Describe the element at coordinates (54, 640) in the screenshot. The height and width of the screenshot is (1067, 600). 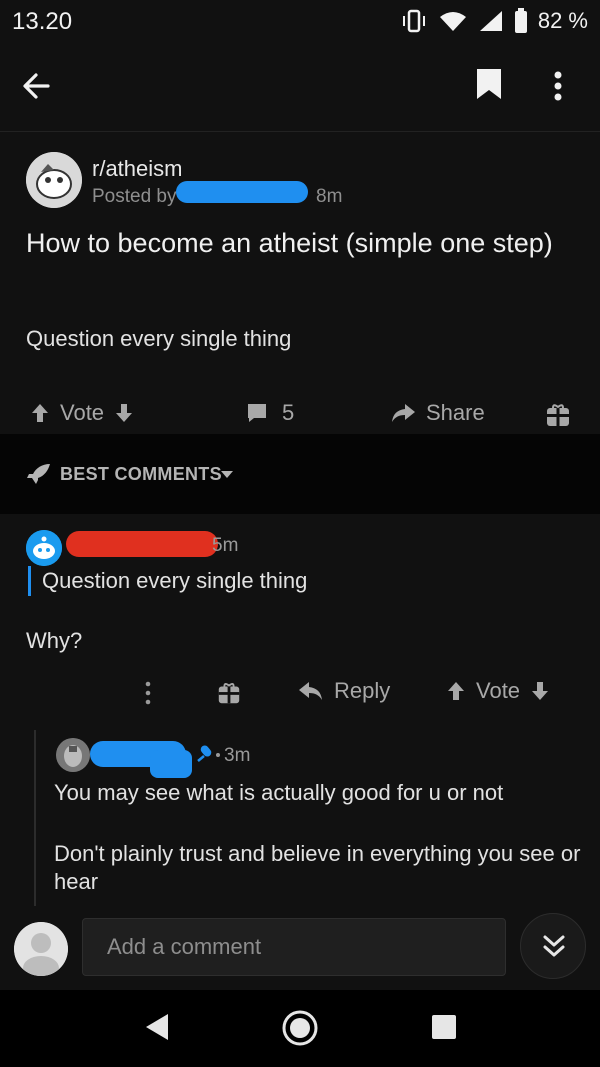
I see `comment-body: Why?` at that location.